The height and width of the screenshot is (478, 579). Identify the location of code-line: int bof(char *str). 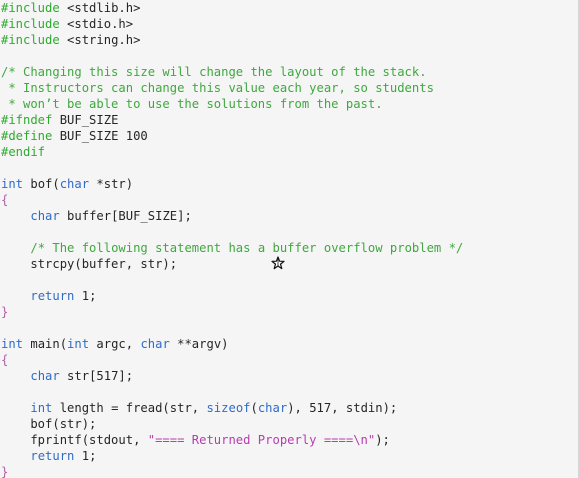
(289, 184).